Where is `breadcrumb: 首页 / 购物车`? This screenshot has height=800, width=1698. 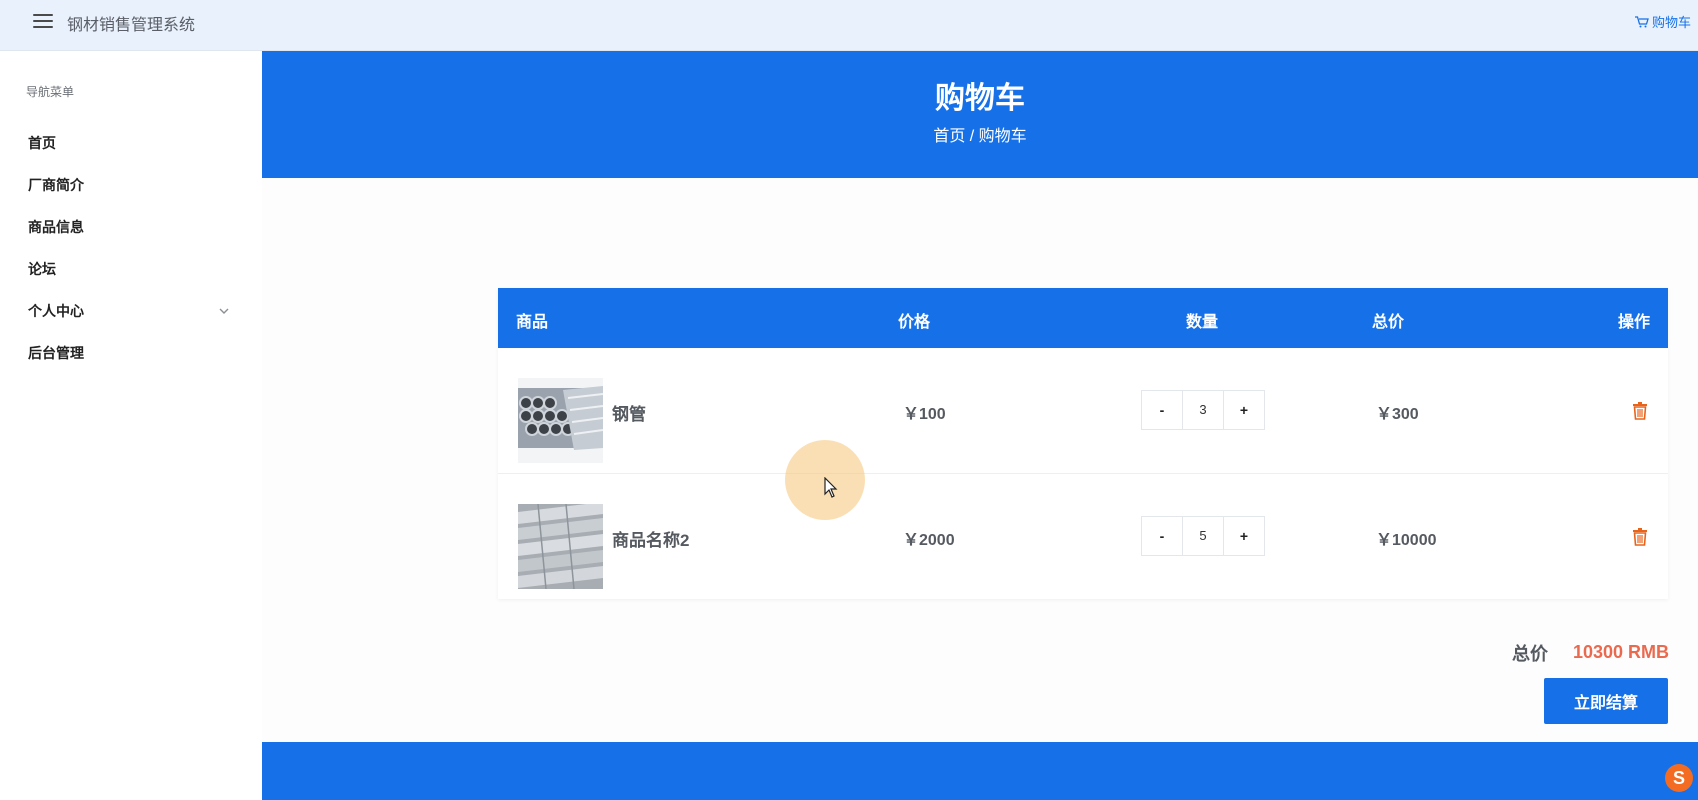
breadcrumb: 首页 / 购物车 is located at coordinates (980, 134).